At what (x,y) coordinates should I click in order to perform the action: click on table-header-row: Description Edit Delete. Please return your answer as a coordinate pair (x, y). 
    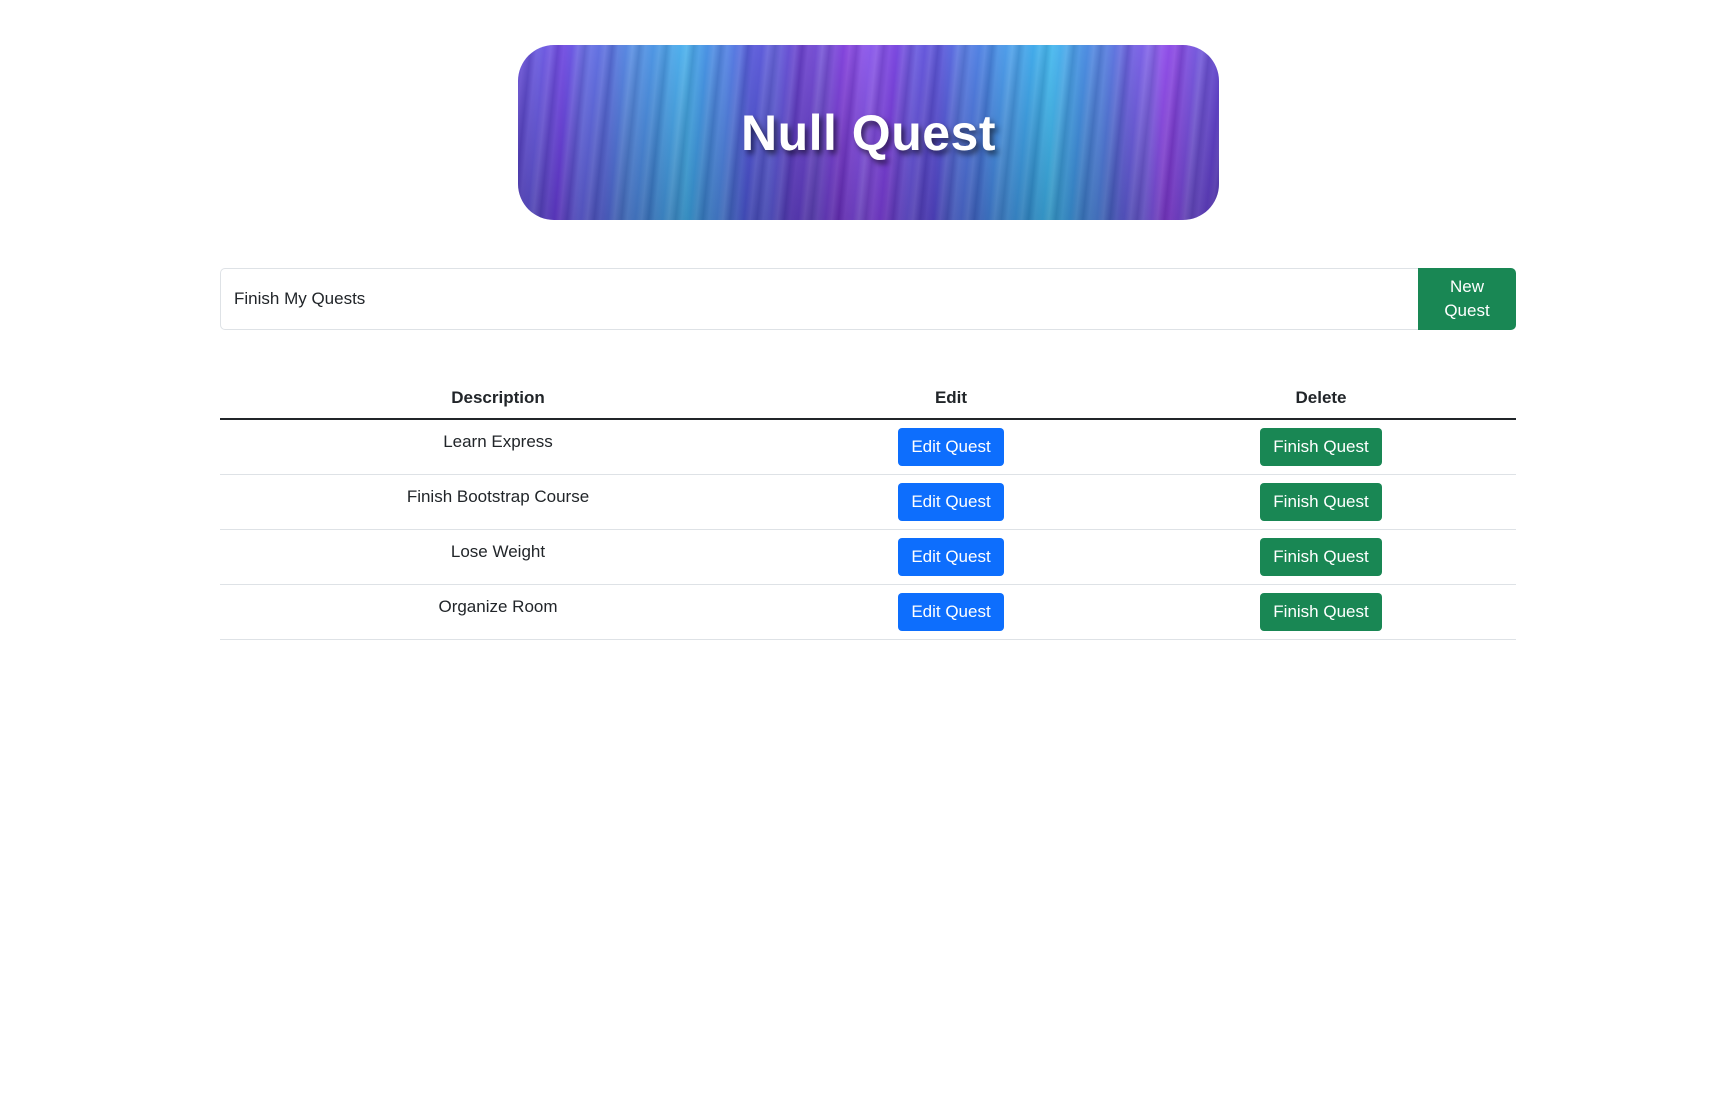
    Looking at the image, I should click on (868, 399).